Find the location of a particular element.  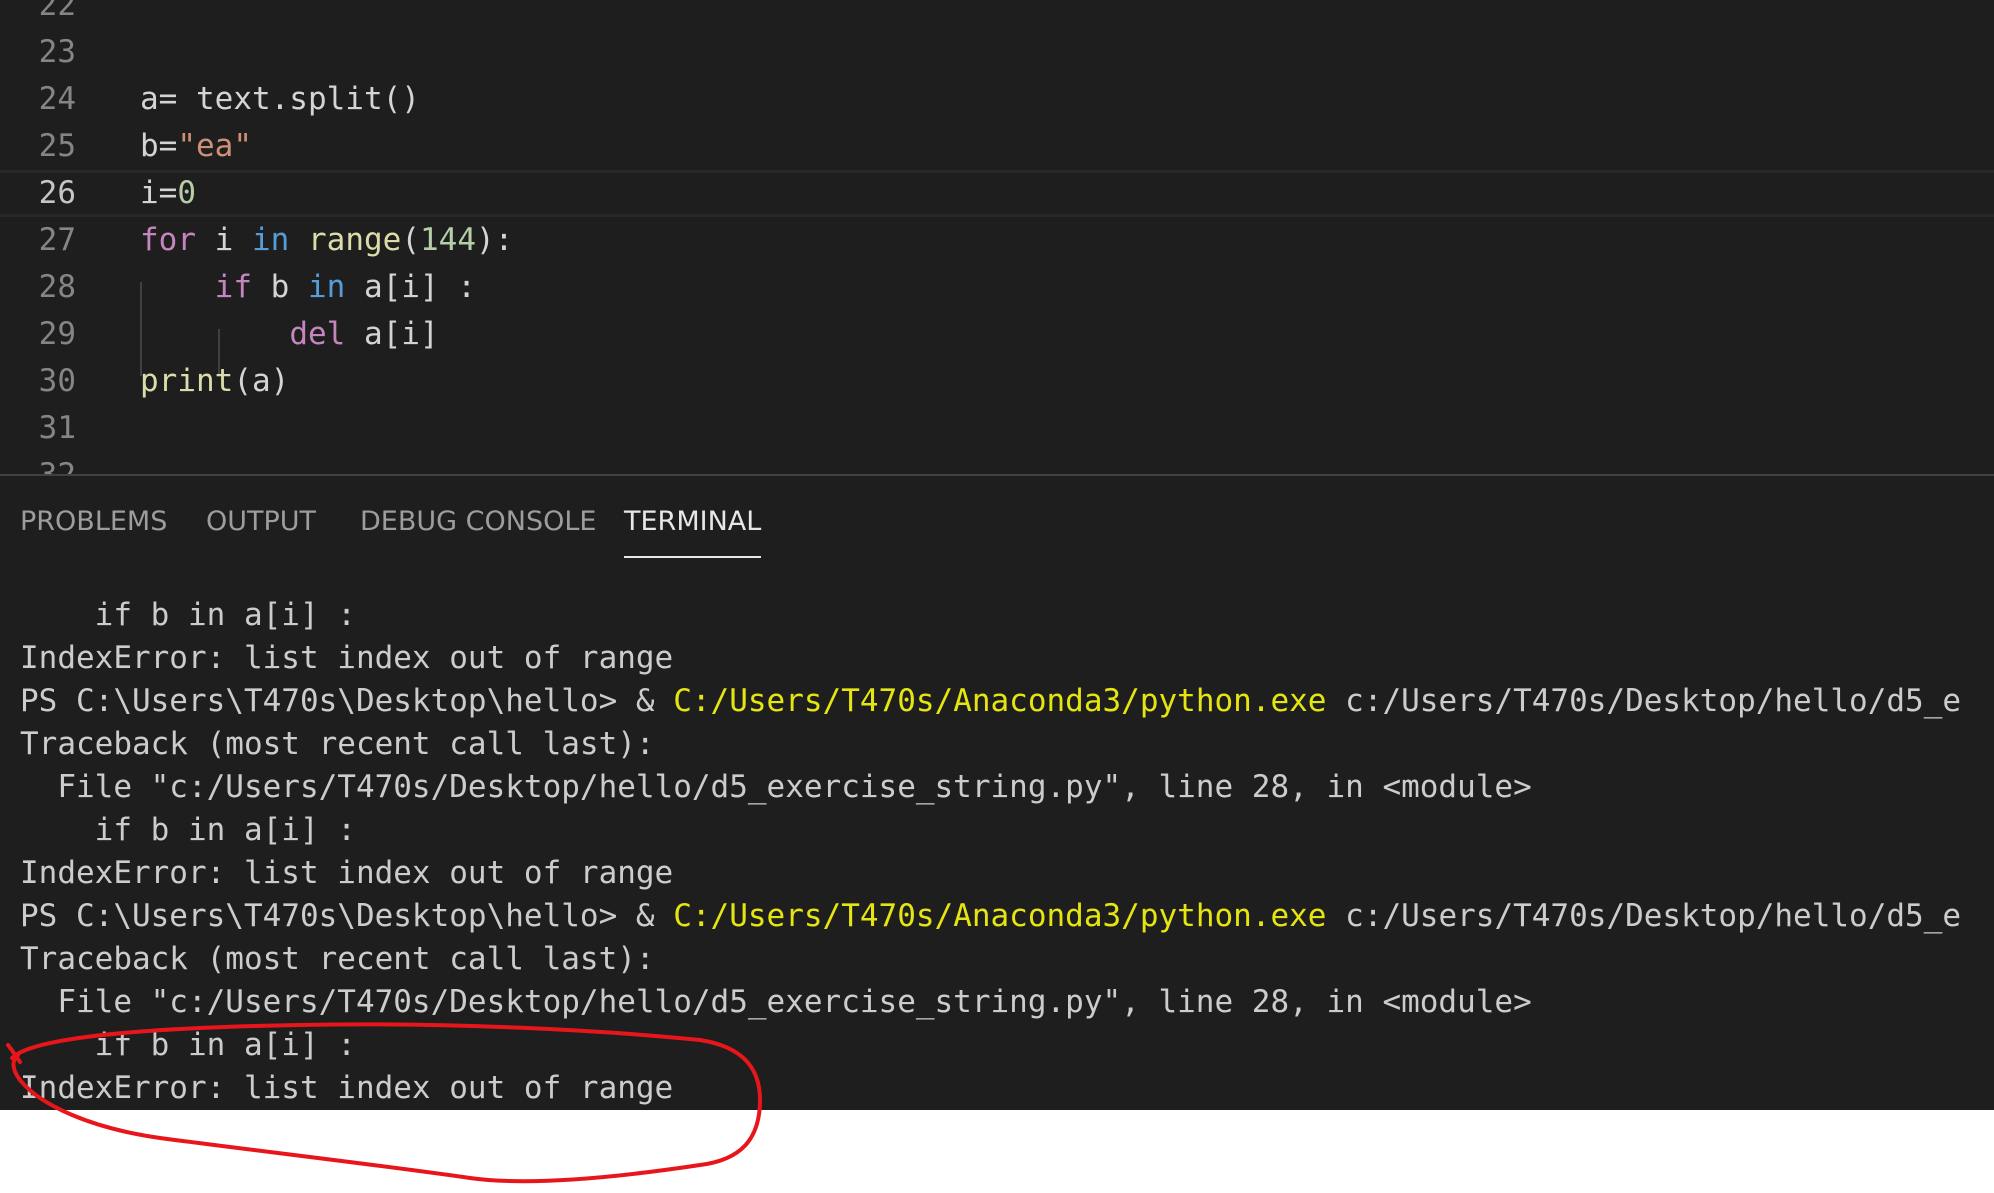

code-text: if b in a[i] : is located at coordinates (308, 287).